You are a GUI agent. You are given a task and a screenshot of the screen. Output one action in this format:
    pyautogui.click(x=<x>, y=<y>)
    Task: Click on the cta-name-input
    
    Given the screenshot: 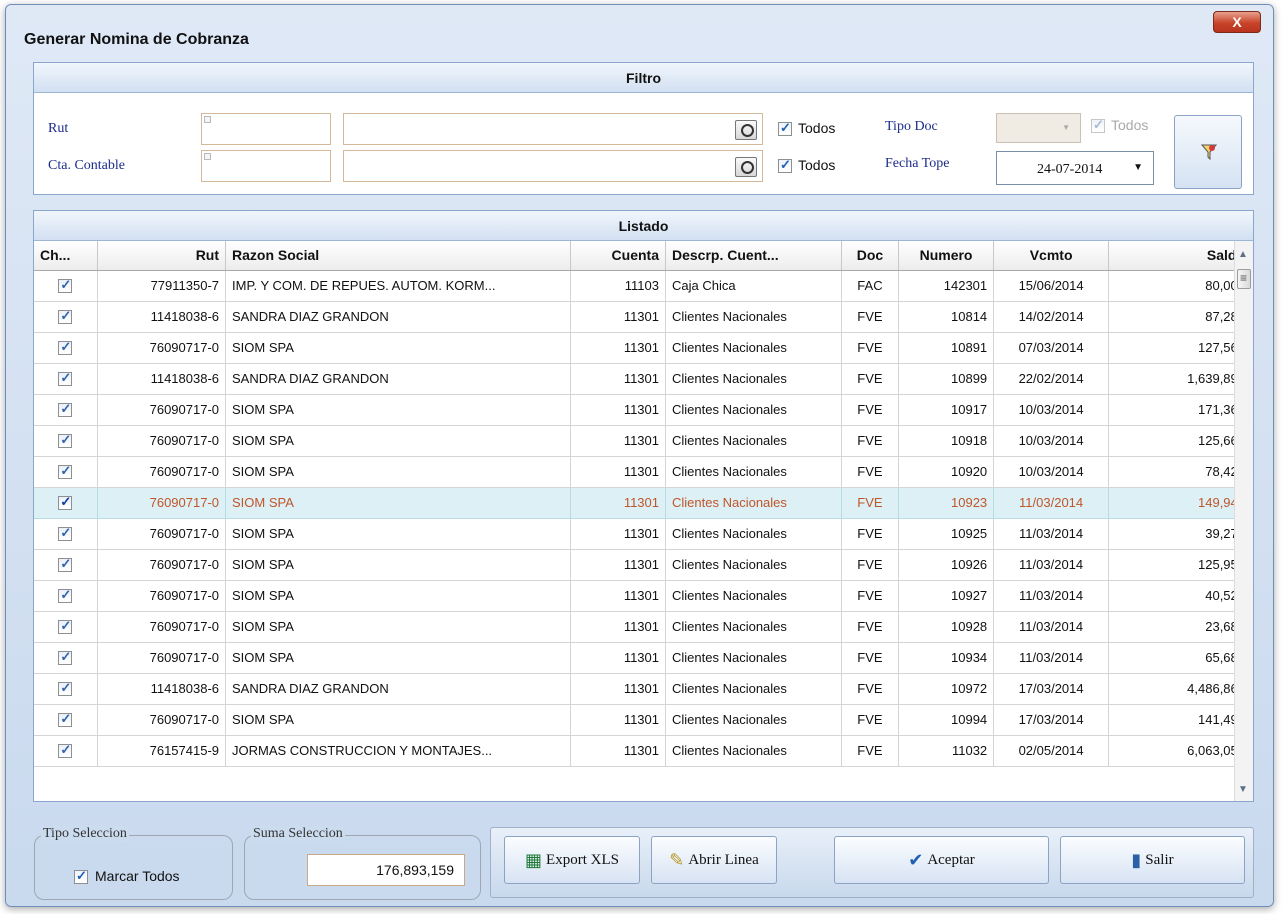 What is the action you would take?
    pyautogui.click(x=553, y=166)
    